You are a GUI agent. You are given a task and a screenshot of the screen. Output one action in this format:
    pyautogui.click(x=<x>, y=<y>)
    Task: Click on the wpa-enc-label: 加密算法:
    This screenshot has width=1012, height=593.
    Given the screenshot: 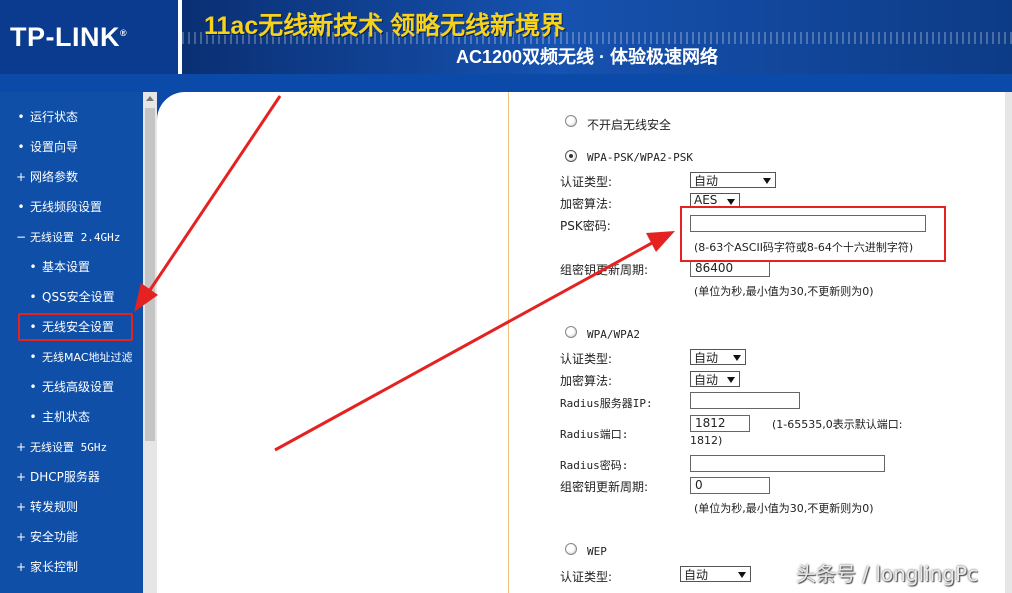 What is the action you would take?
    pyautogui.click(x=586, y=381)
    